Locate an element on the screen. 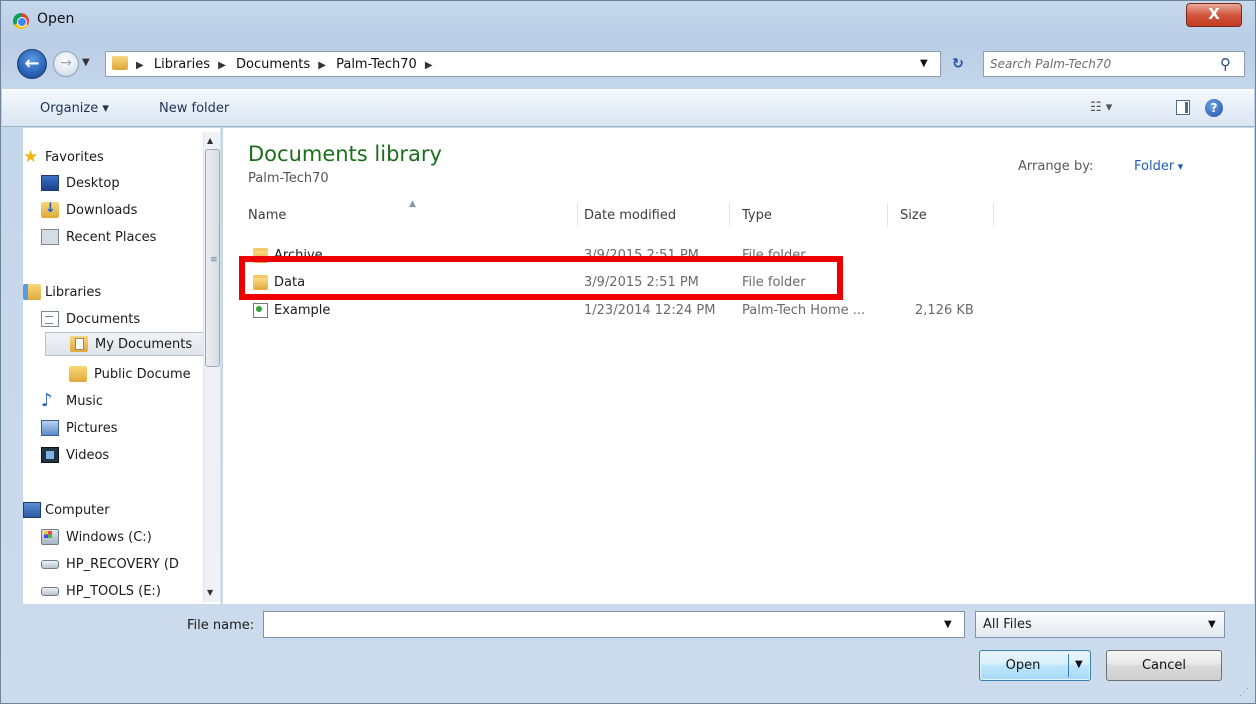  star-icon: ★ is located at coordinates (31, 157).